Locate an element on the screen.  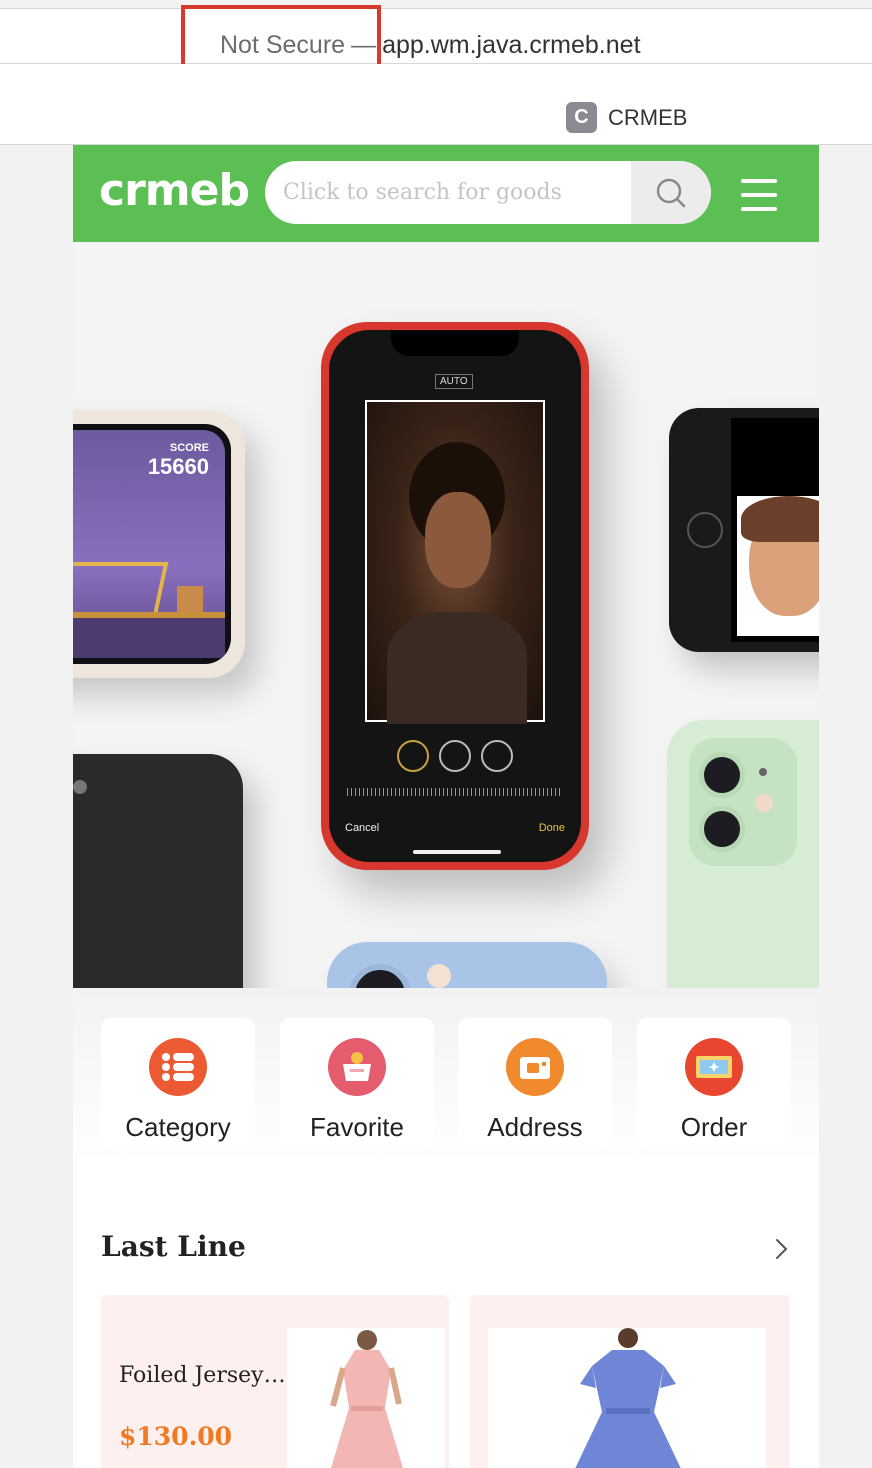
product-card: Foiled Jersey … $130.00 is located at coordinates (275, 1381).